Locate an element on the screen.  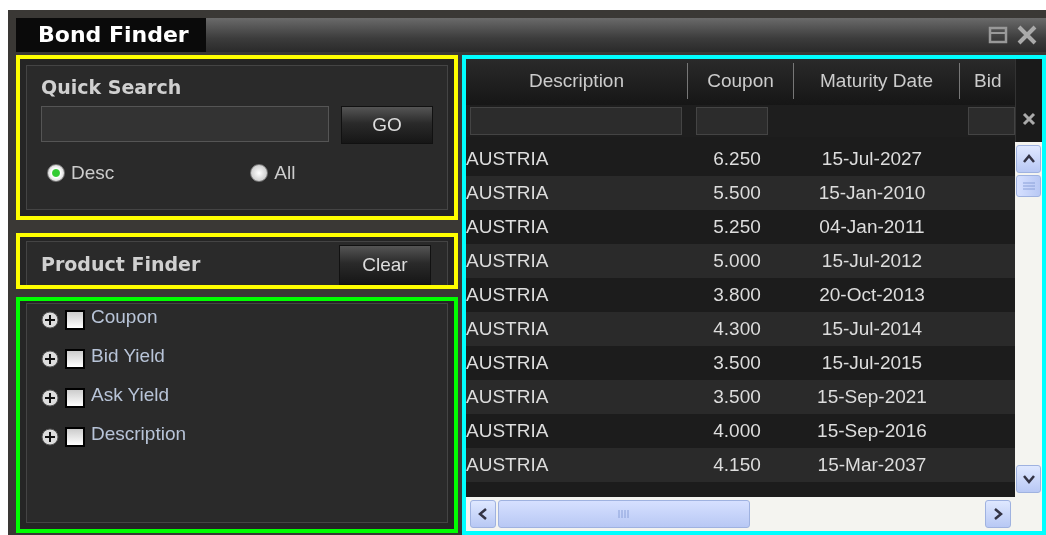
table-cell-text: 15-Sep-2021 is located at coordinates (872, 397).